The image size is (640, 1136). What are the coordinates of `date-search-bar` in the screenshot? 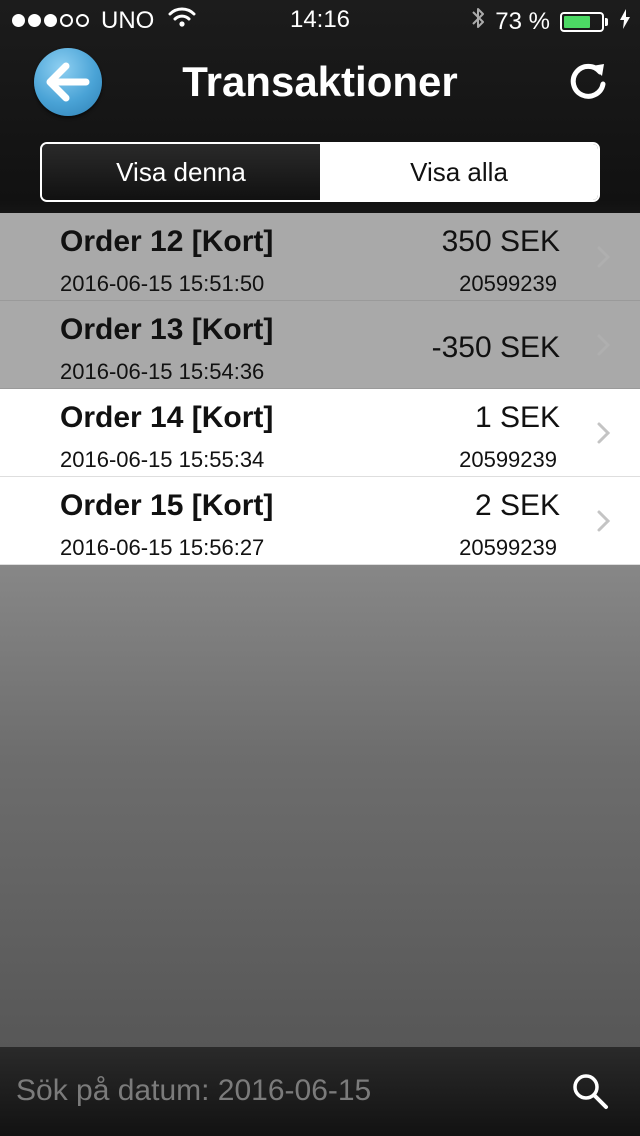 It's located at (320, 1091).